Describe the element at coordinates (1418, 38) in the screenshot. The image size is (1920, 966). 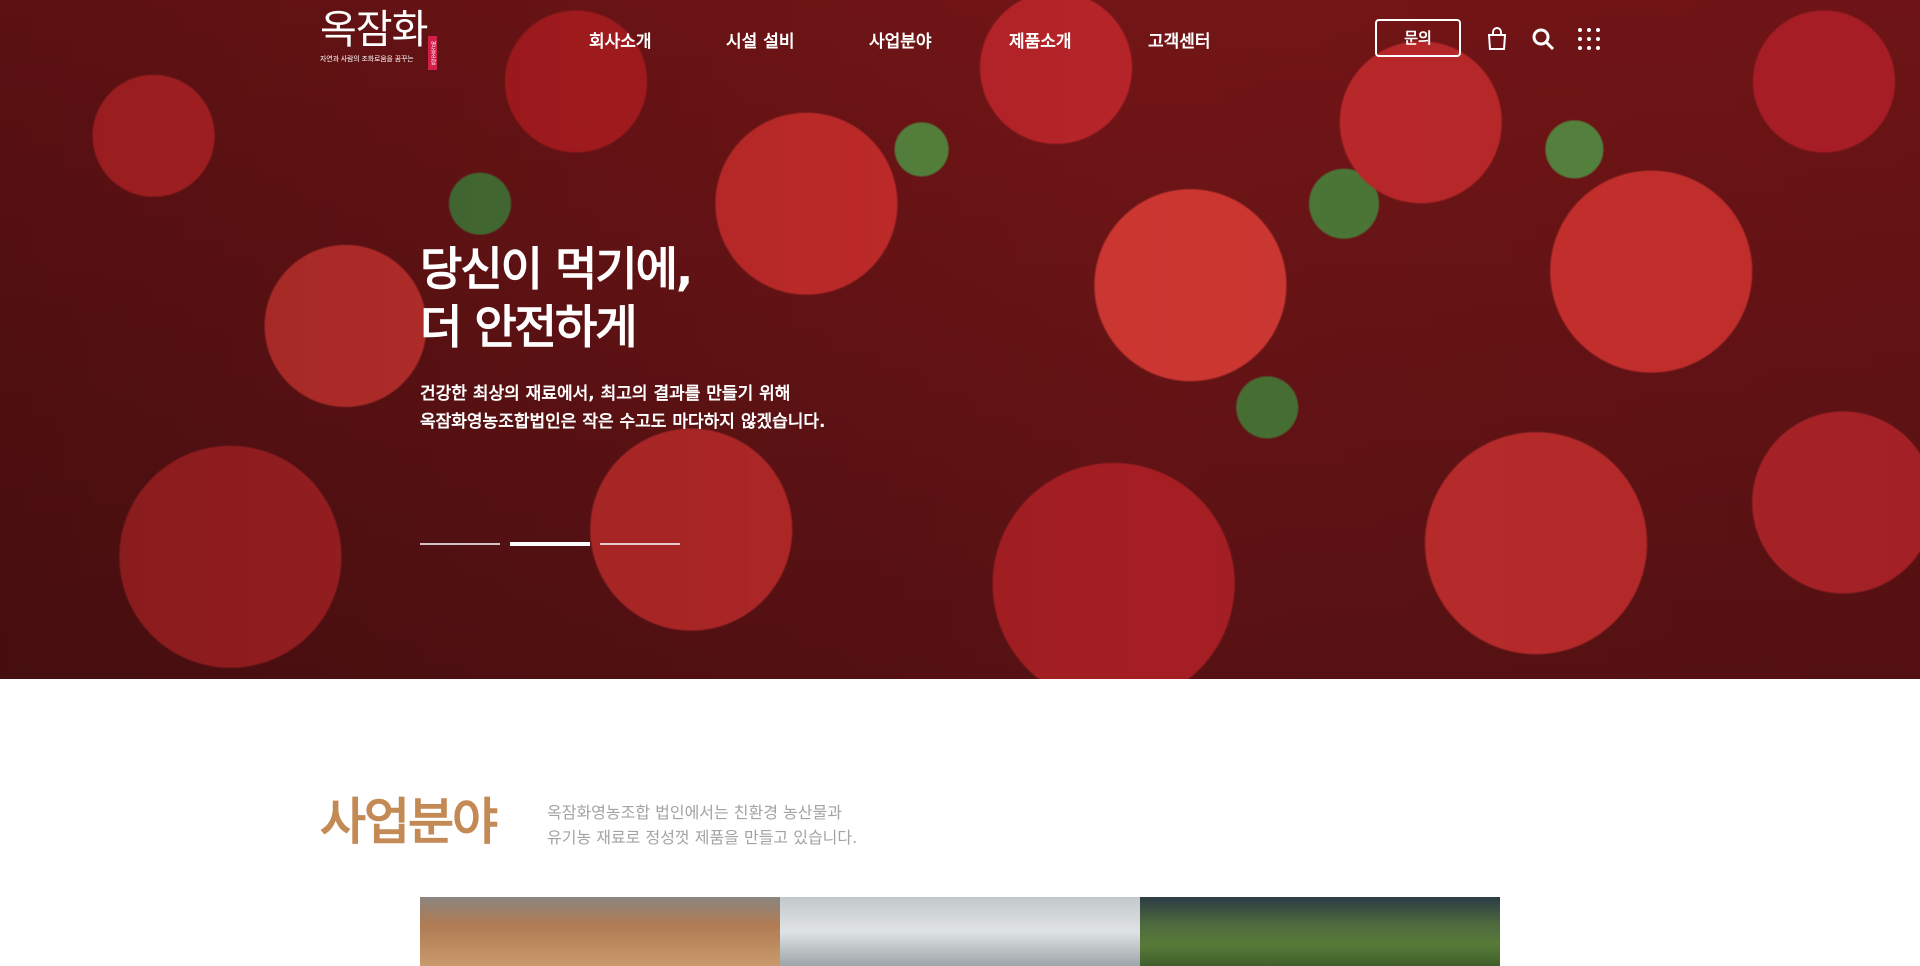
I see `inquiry-button: 문의` at that location.